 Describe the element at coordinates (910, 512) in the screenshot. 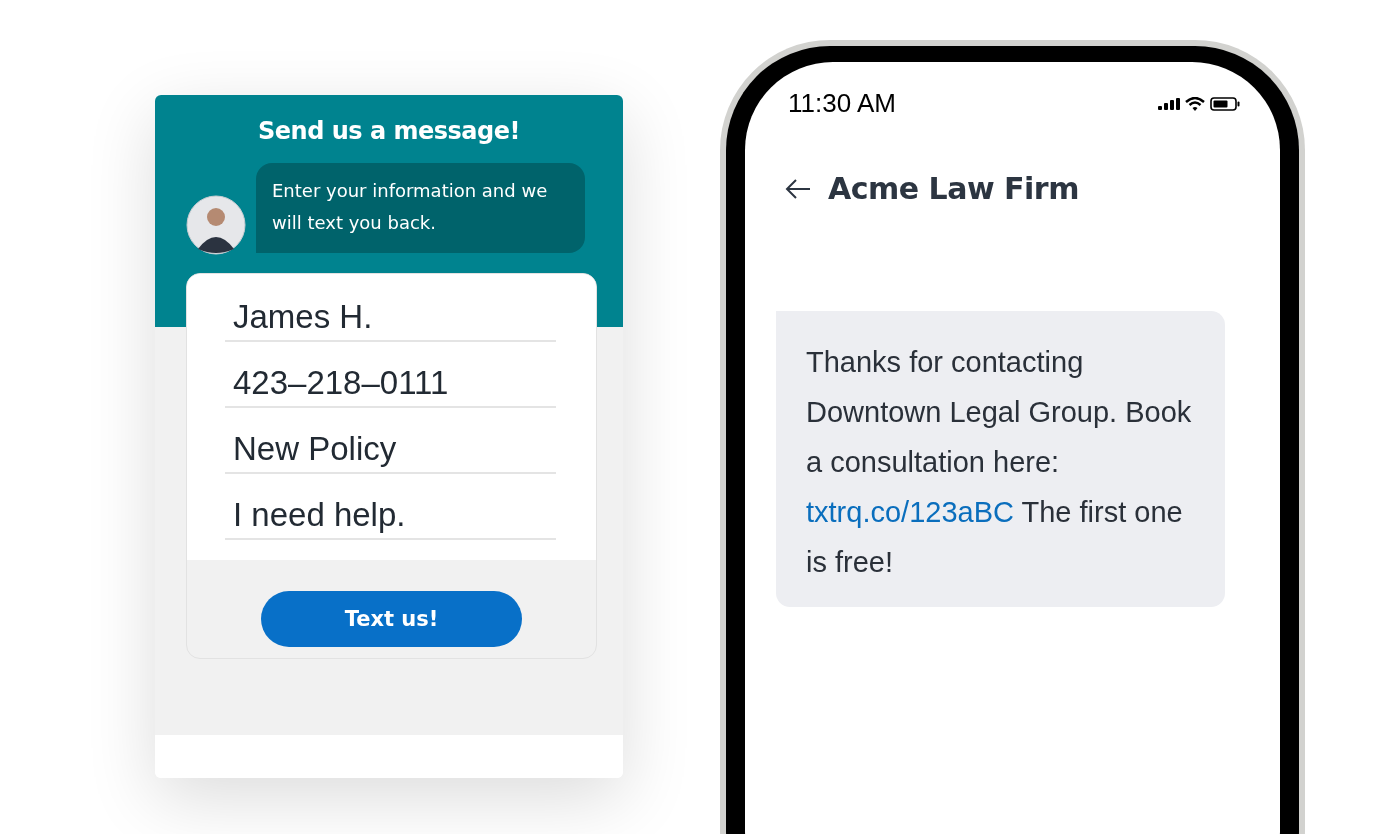

I see `message-link: txtrq.co/123aBC` at that location.